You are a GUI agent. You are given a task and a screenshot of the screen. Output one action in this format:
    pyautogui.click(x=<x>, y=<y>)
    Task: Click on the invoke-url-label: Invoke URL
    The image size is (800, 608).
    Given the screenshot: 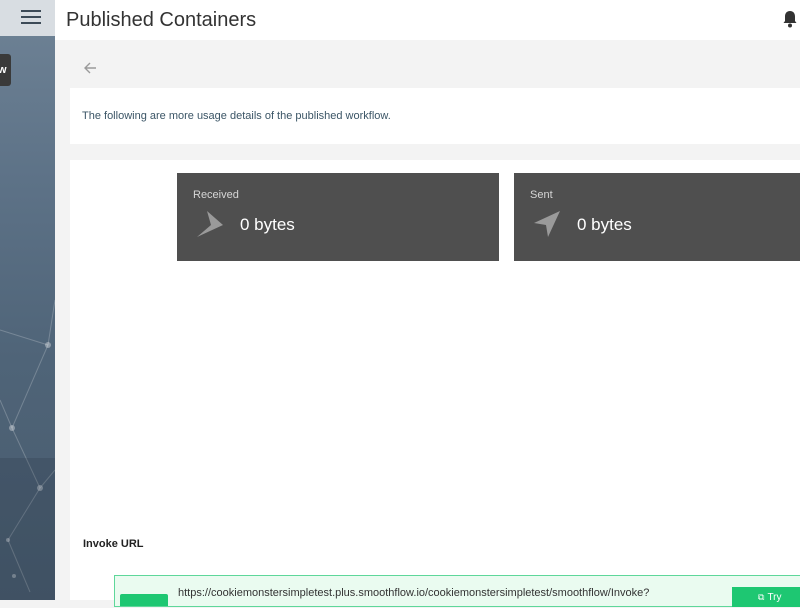 What is the action you would take?
    pyautogui.click(x=113, y=544)
    